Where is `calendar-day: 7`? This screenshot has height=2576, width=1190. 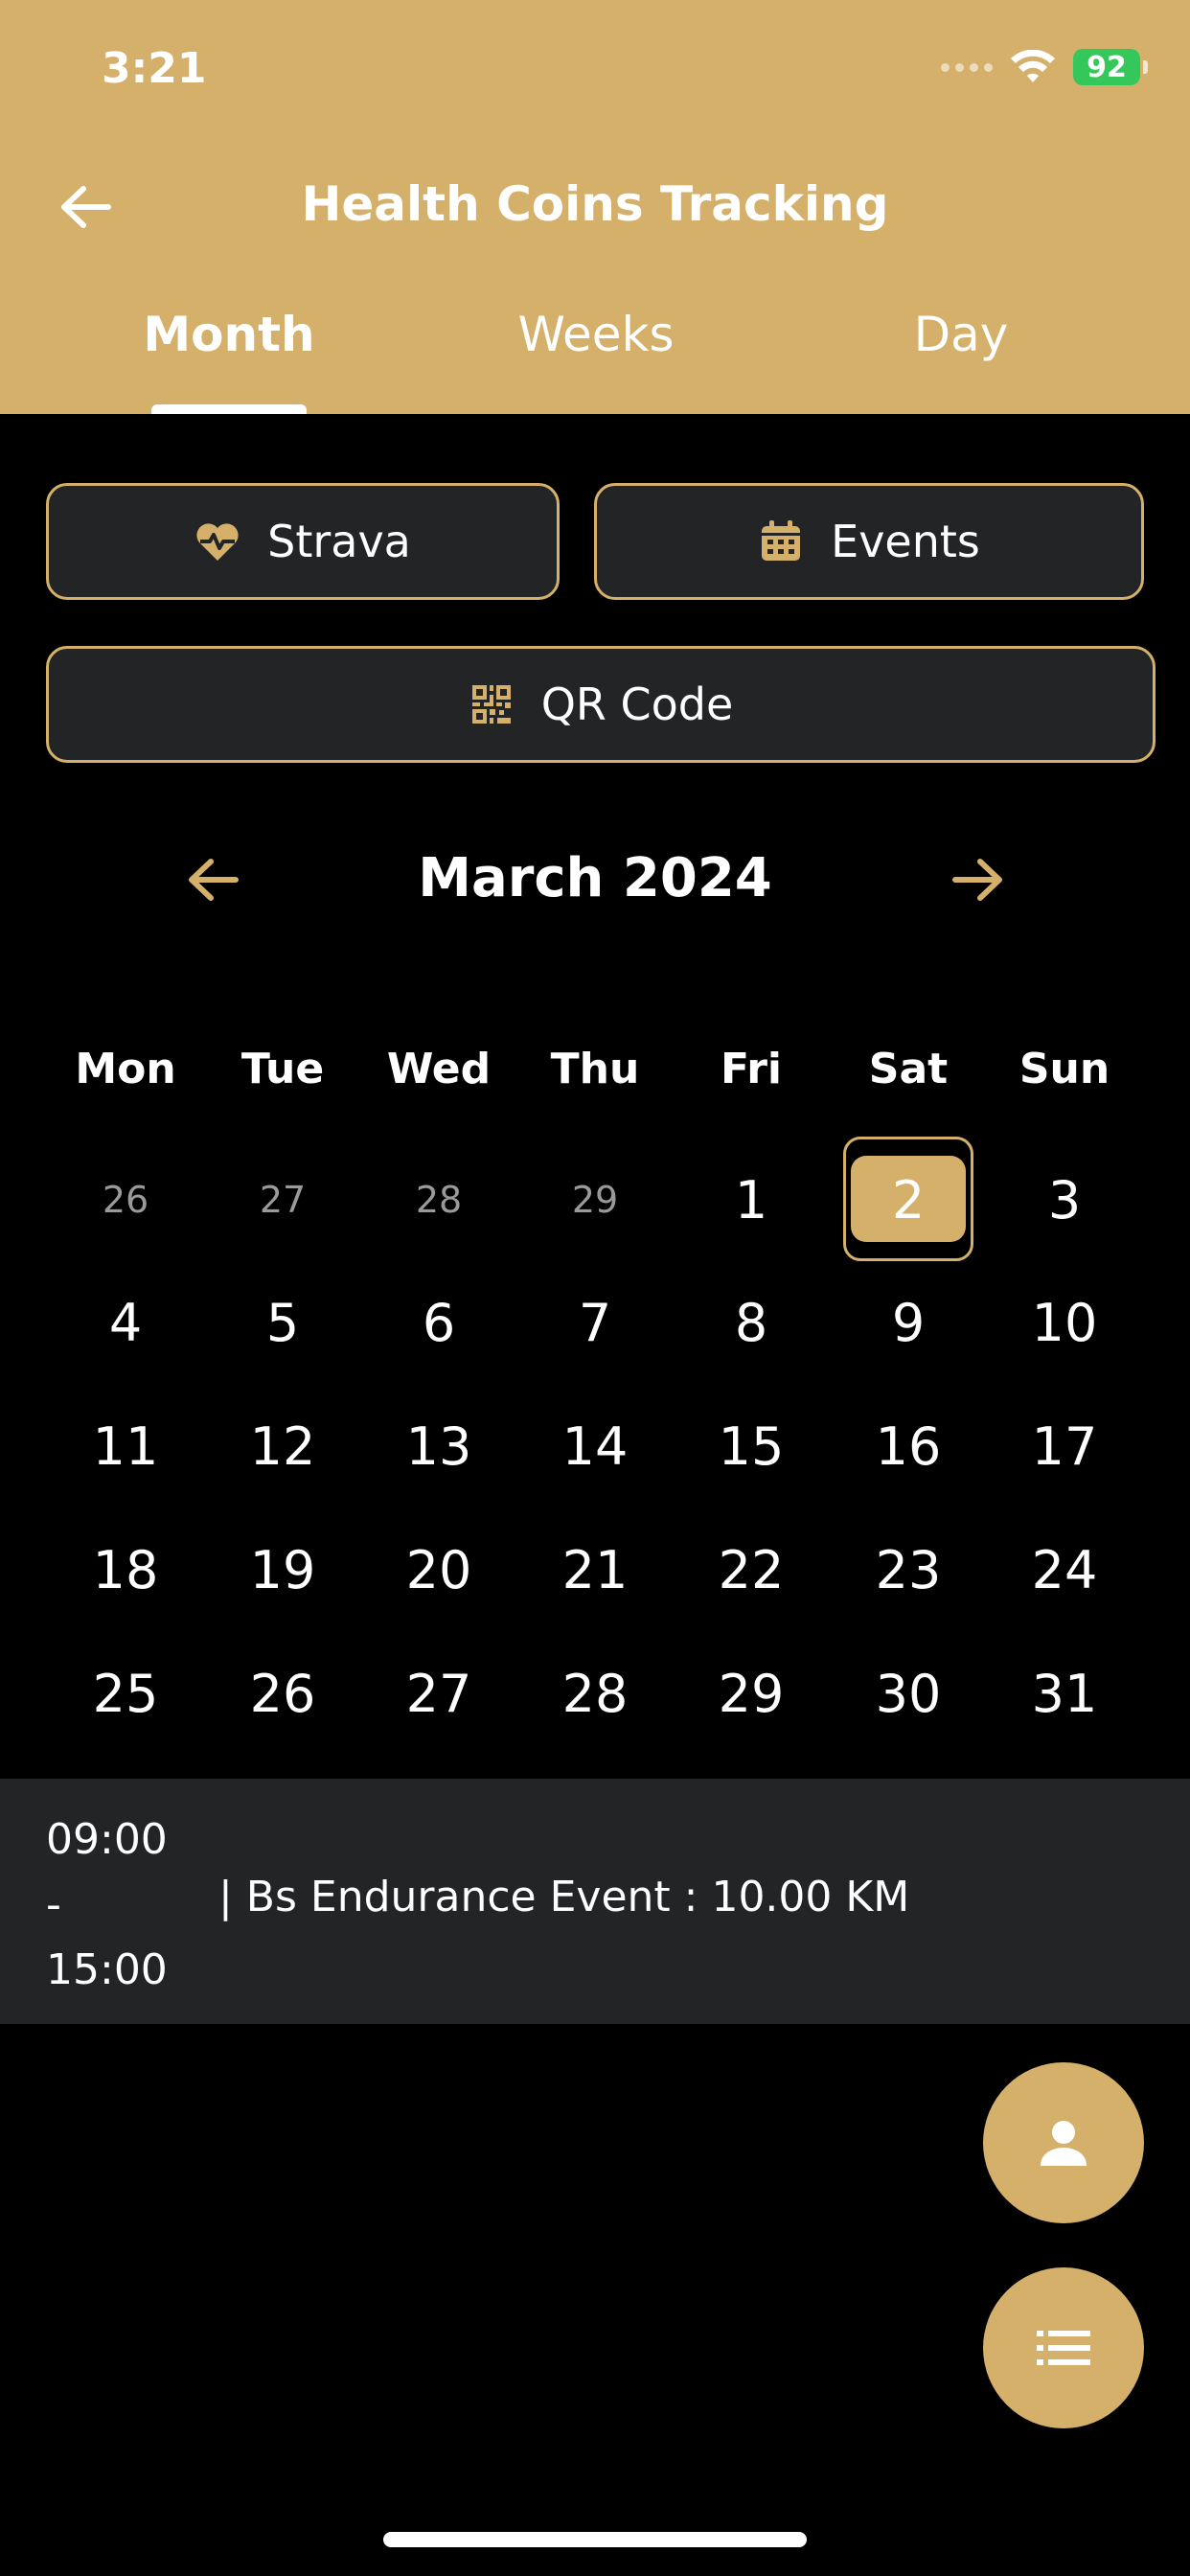 calendar-day: 7 is located at coordinates (595, 1322).